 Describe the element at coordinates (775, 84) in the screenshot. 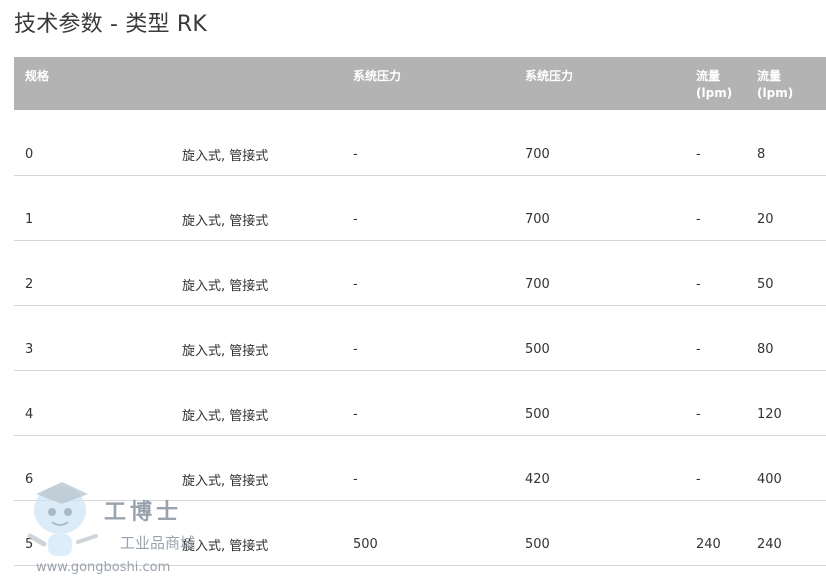

I see `header-flow-2-text: 流量 (lpm)` at that location.